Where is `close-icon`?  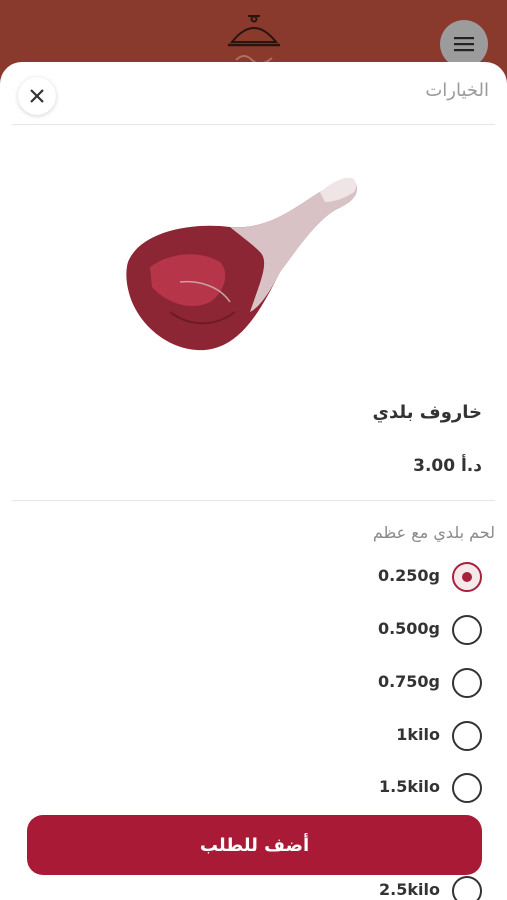
close-icon is located at coordinates (37, 96).